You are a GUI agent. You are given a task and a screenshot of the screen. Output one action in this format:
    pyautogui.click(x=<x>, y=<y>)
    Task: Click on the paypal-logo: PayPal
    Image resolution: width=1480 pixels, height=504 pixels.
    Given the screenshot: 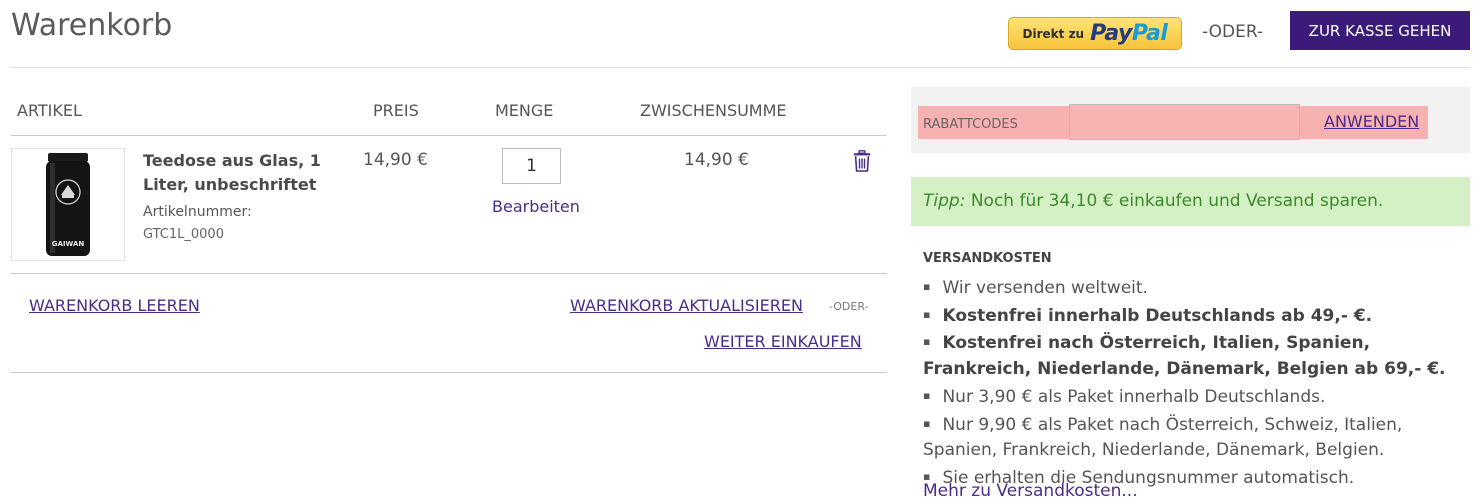 What is the action you would take?
    pyautogui.click(x=1129, y=33)
    